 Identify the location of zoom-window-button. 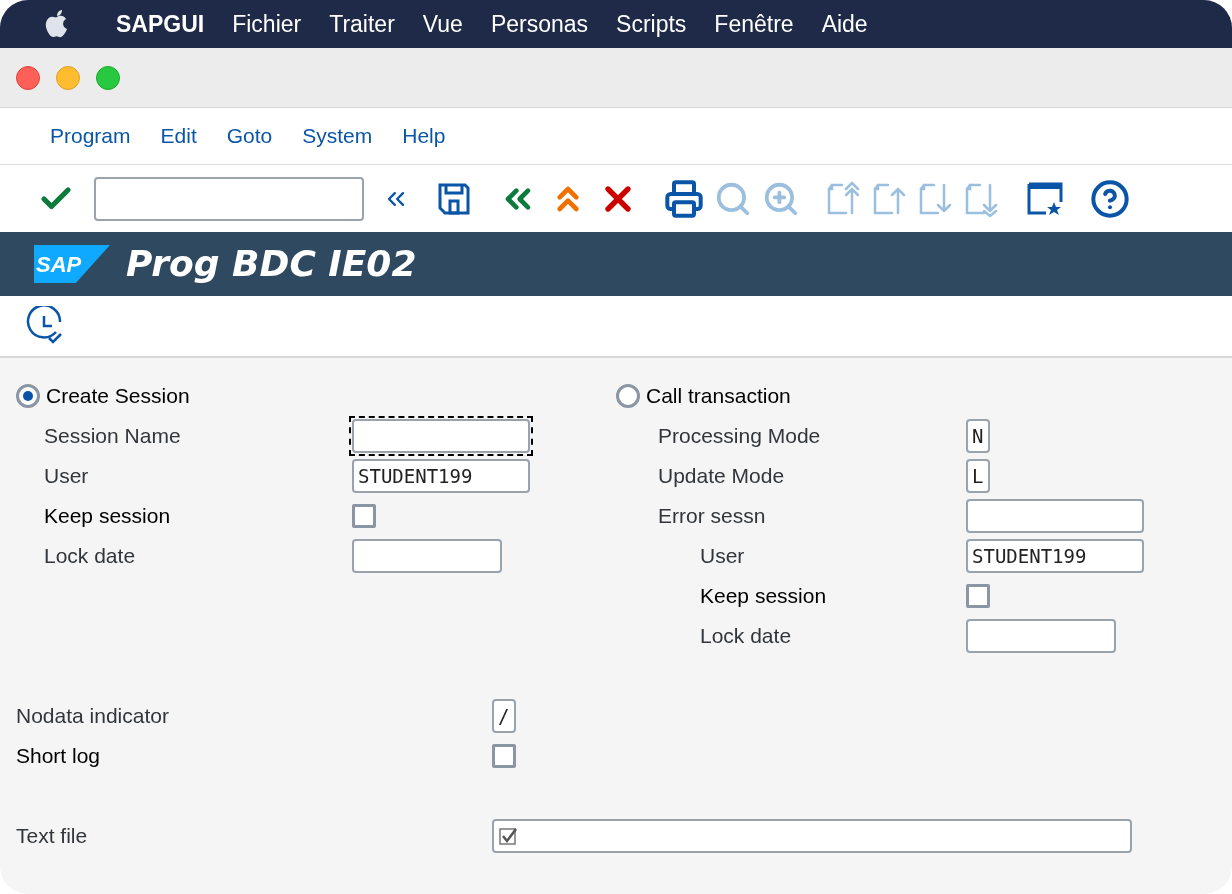
(108, 77).